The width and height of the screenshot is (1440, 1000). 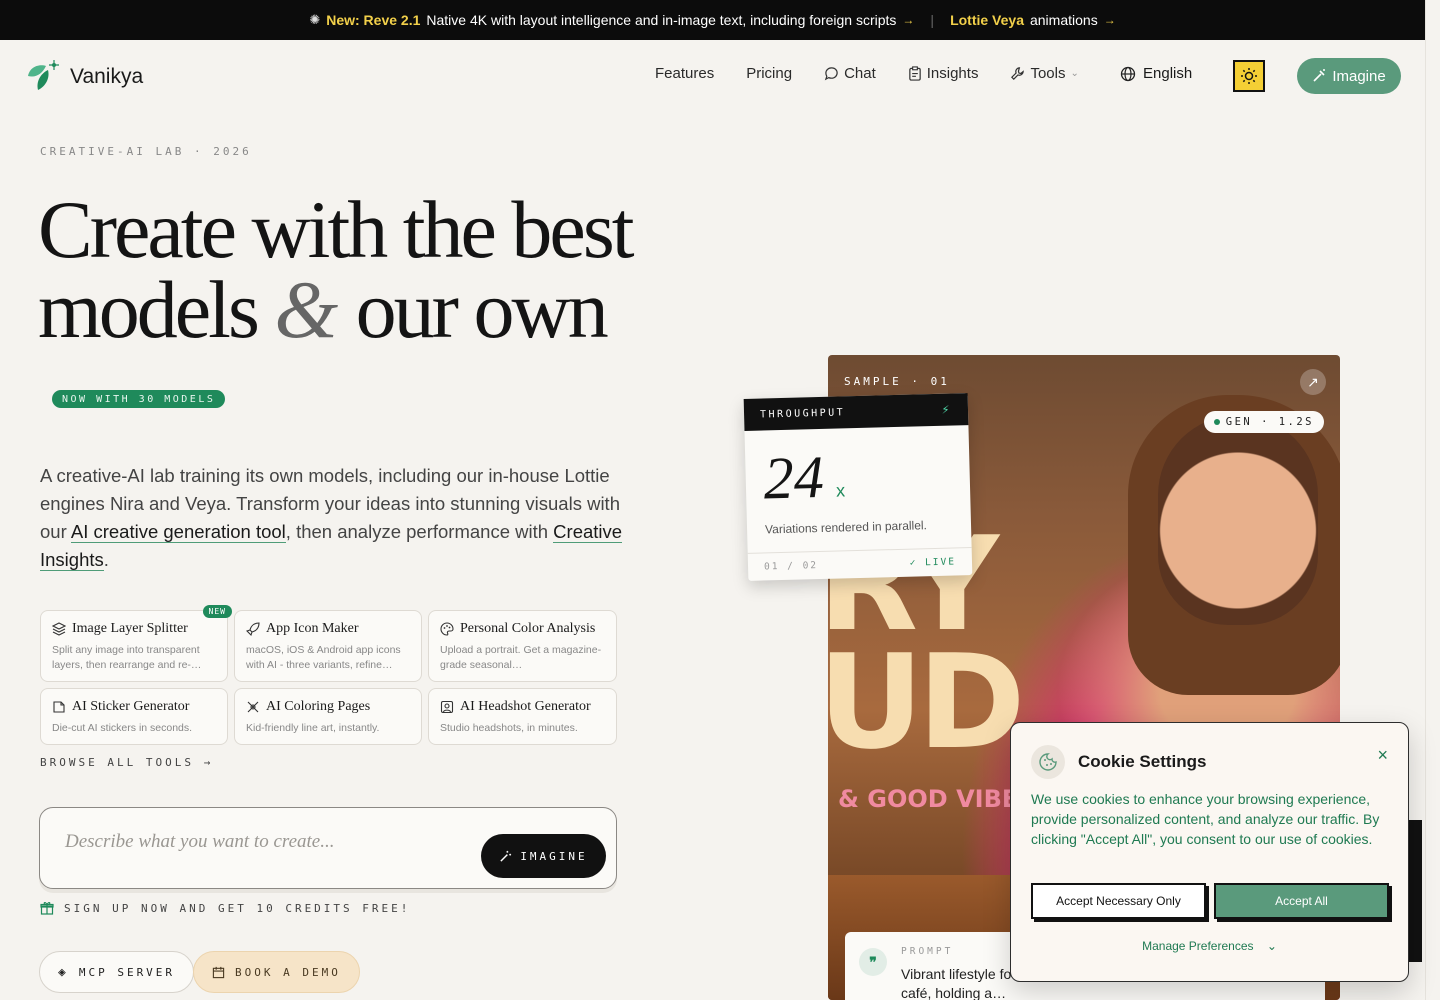 I want to click on browse-all-tools-link: BROWSE ALL TOOLS →, so click(x=126, y=762).